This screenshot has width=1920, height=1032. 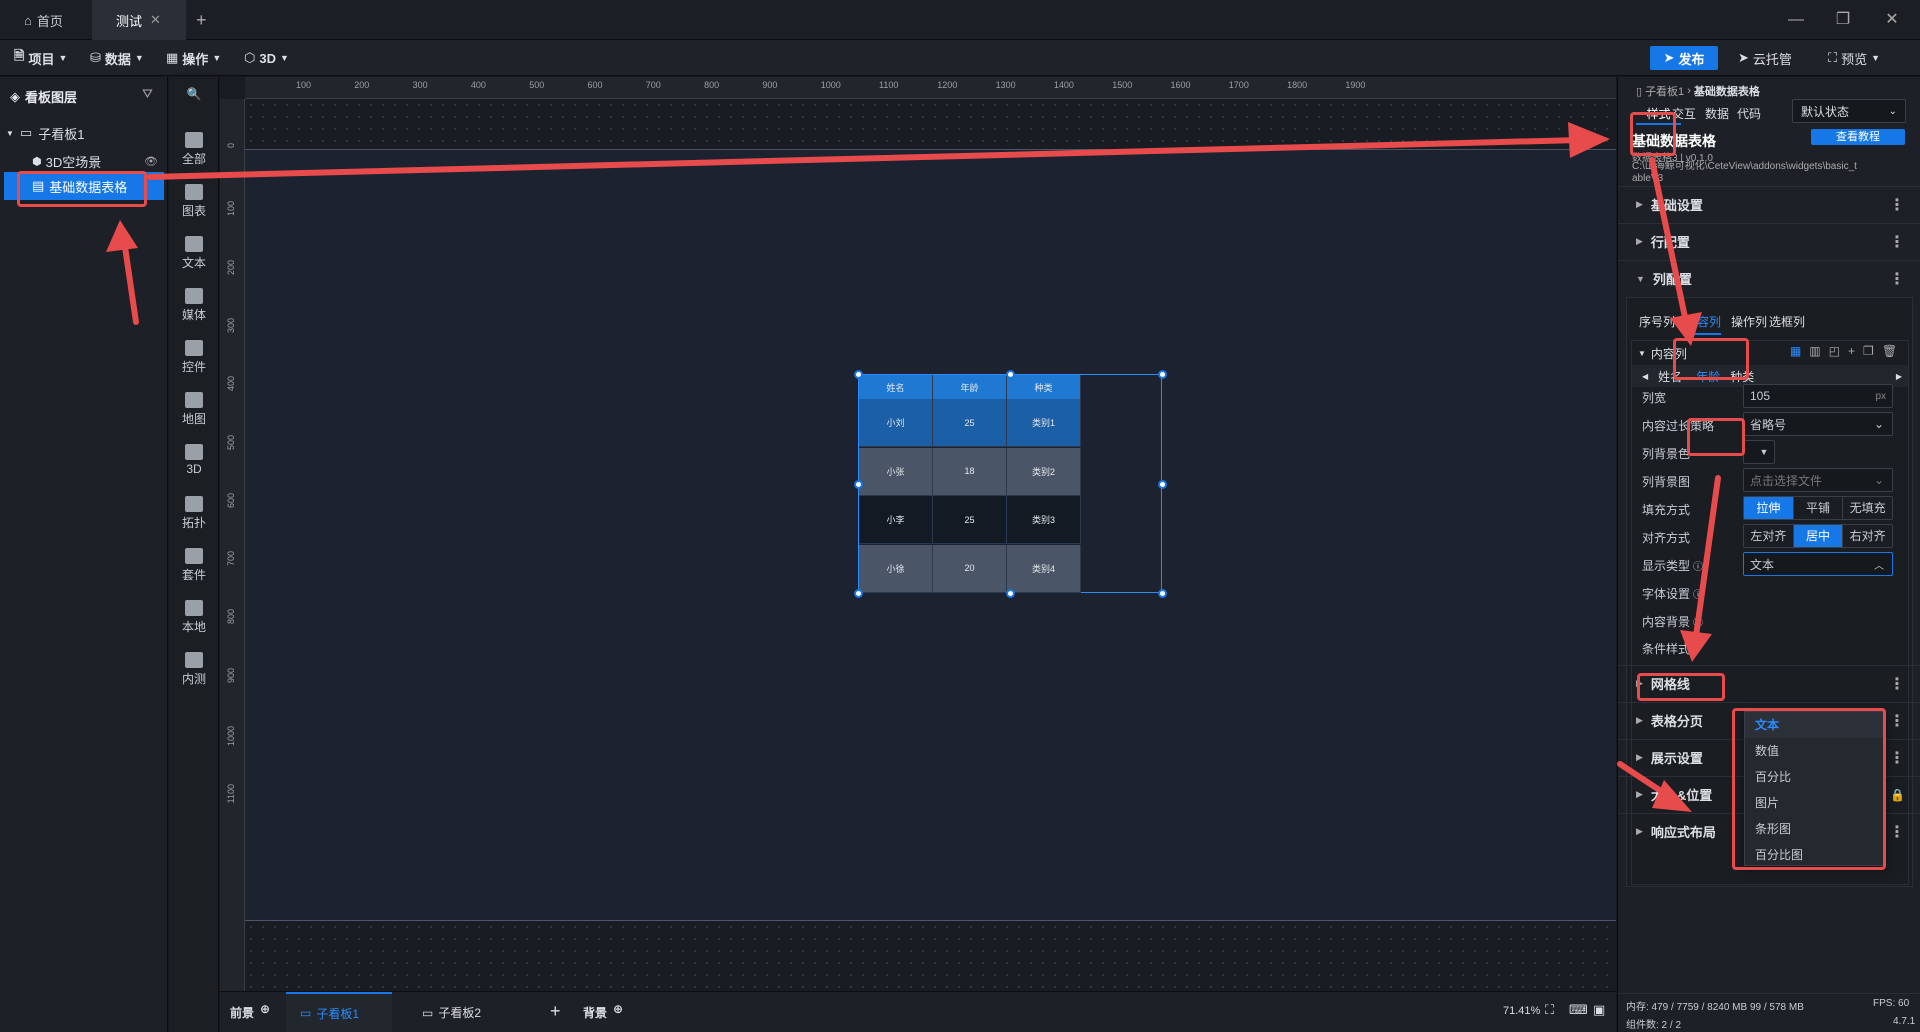 What do you see at coordinates (194, 253) in the screenshot?
I see `category-text: 文本` at bounding box center [194, 253].